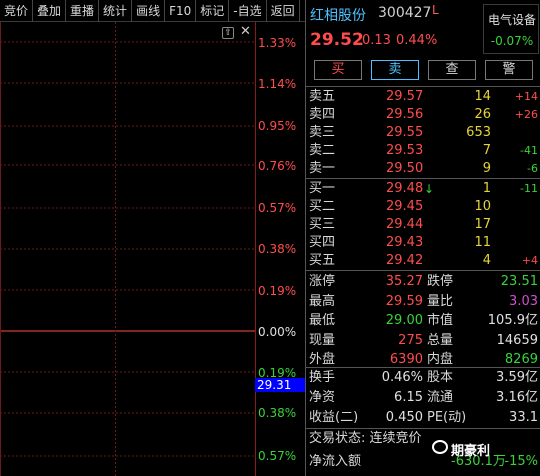 The width and height of the screenshot is (540, 476). I want to click on toolbar-item: 叠加, so click(50, 11).